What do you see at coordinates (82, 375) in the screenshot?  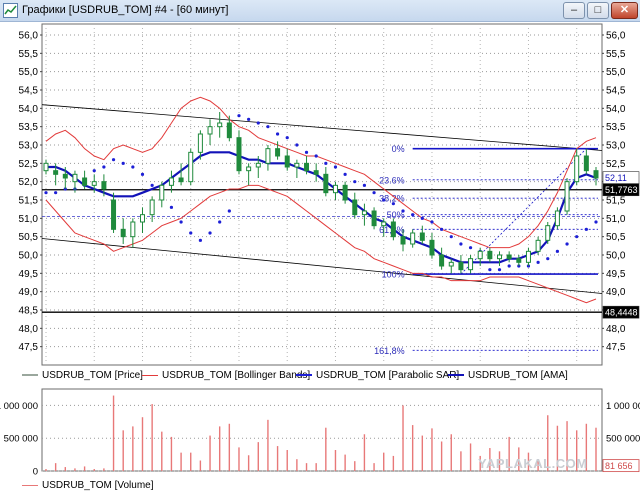 I see `legend-price: USDRUB_TOM [Price]` at bounding box center [82, 375].